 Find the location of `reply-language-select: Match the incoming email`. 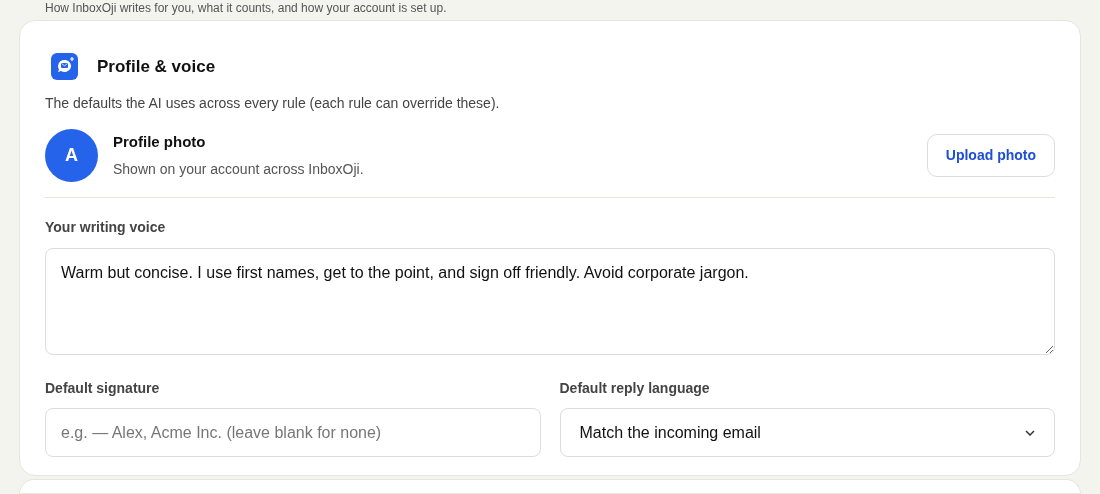

reply-language-select: Match the incoming email is located at coordinates (807, 432).